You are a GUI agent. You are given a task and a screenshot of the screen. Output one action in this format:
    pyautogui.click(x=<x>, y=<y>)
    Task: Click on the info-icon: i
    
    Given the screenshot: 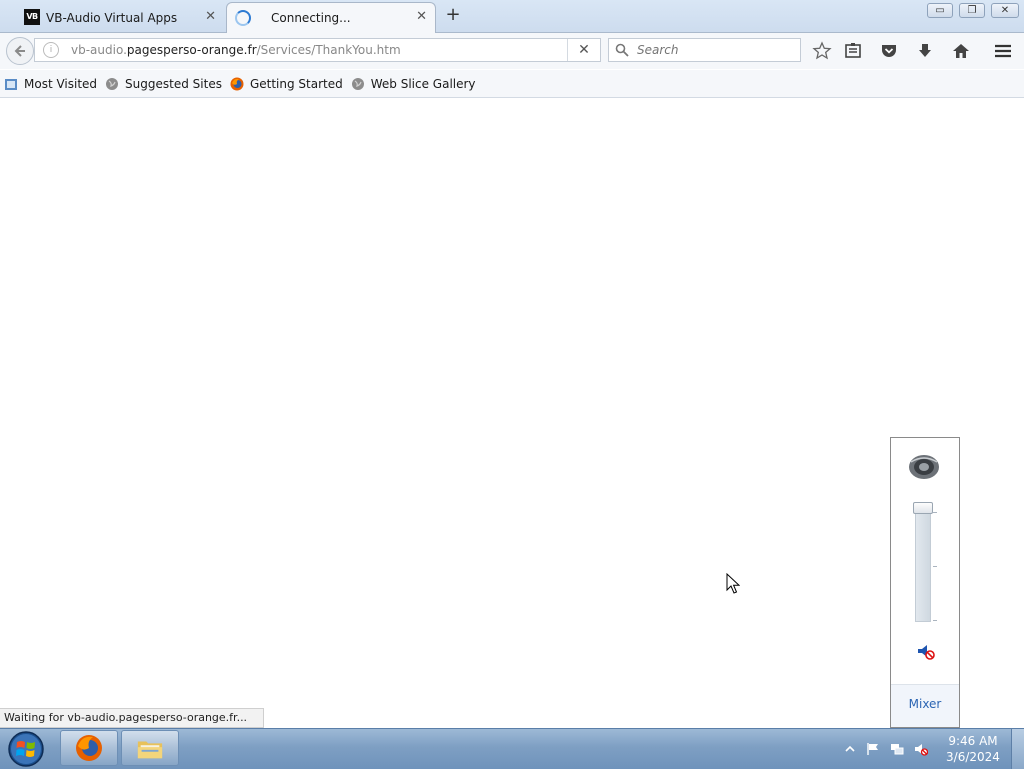 What is the action you would take?
    pyautogui.click(x=51, y=50)
    